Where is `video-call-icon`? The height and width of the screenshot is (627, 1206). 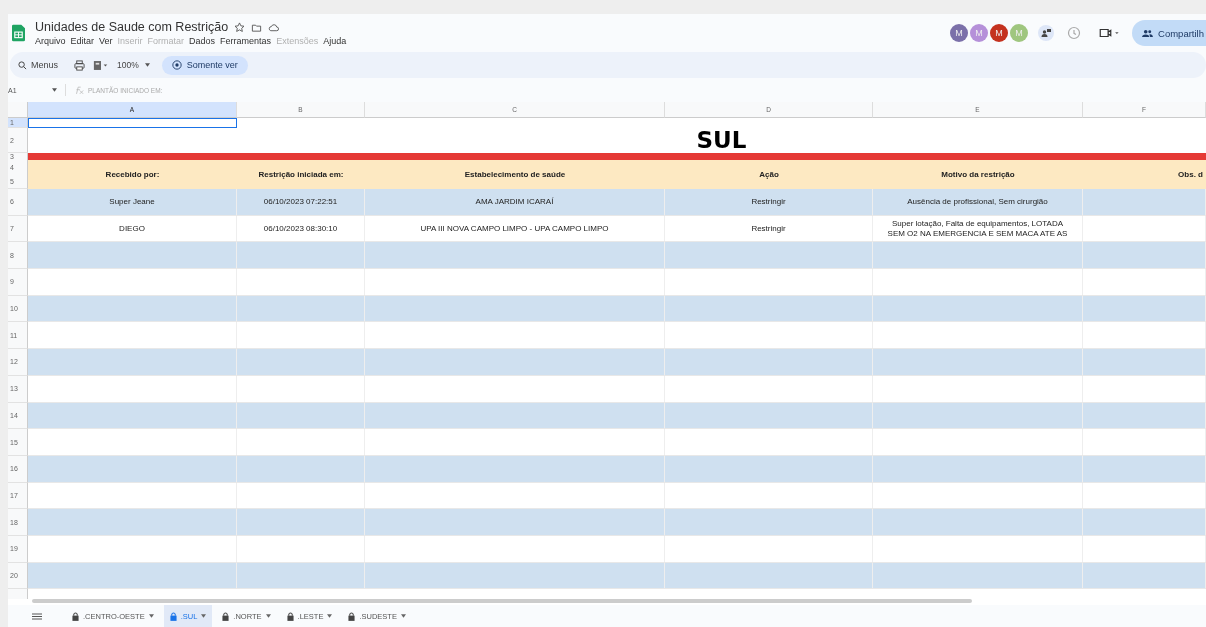
video-call-icon is located at coordinates (1109, 33).